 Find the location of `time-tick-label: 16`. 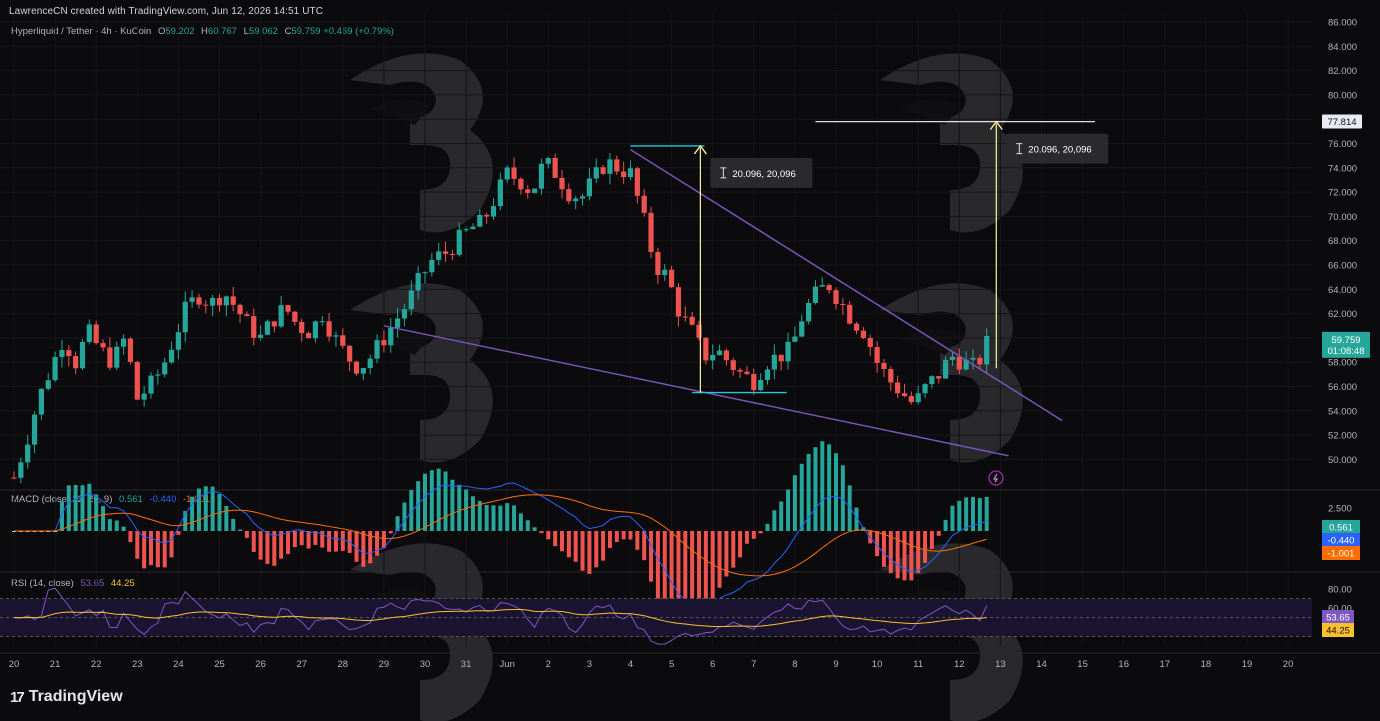

time-tick-label: 16 is located at coordinates (1123, 664).